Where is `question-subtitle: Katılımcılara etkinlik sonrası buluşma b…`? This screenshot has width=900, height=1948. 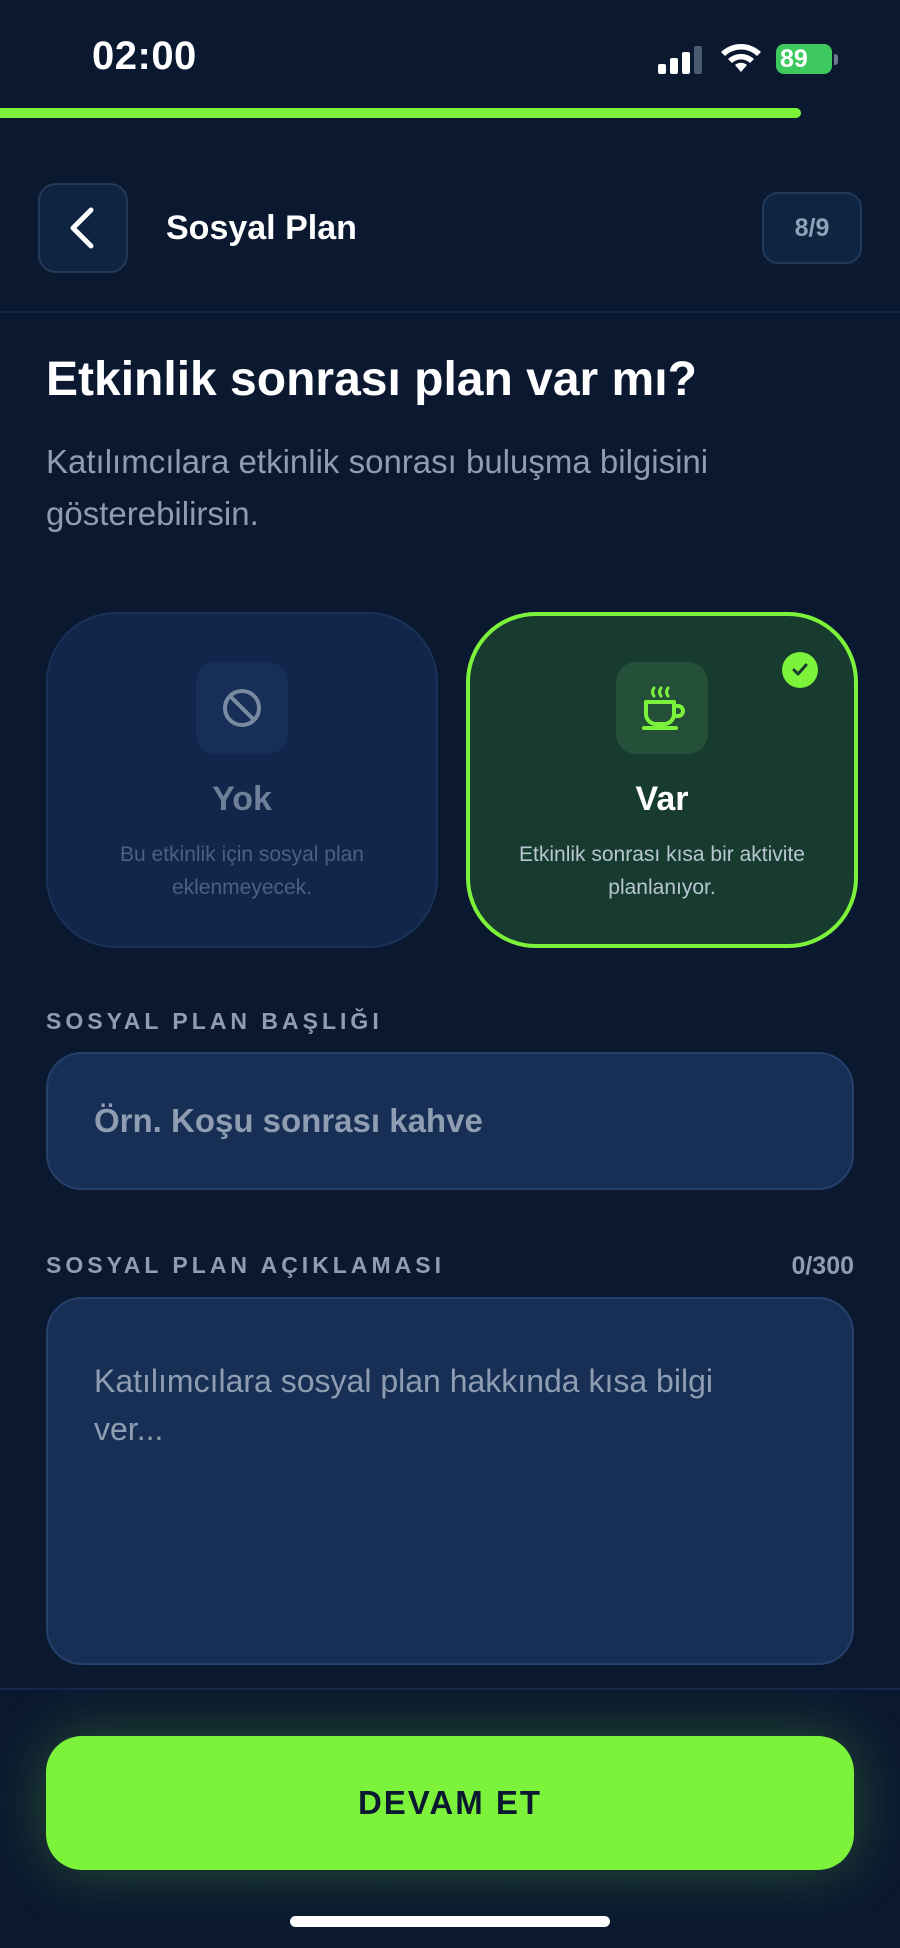 question-subtitle: Katılımcılara etkinlik sonrası buluşma b… is located at coordinates (377, 487).